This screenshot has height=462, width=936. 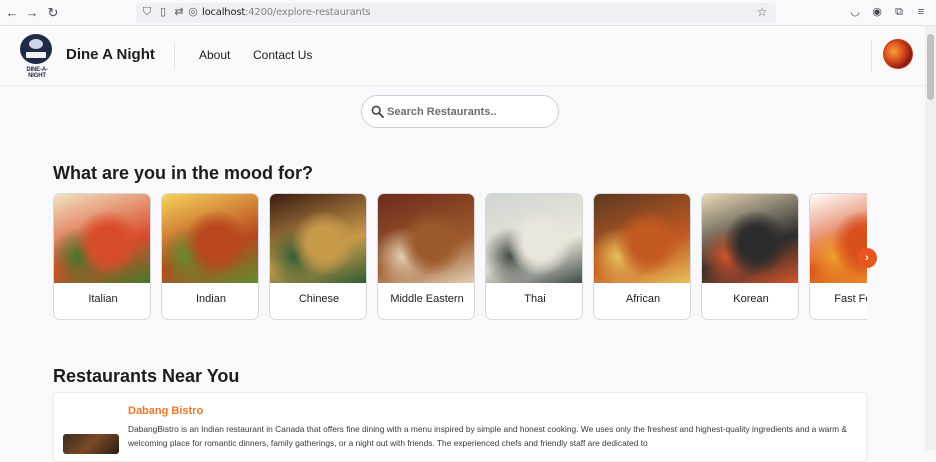 I want to click on url-path: :4200/explore-restaurants, so click(x=308, y=12).